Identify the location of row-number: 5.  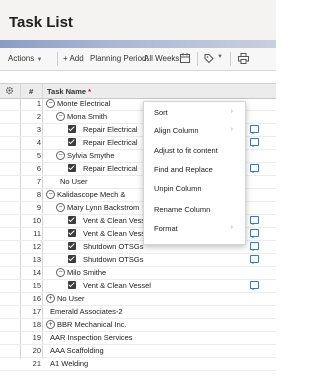
(38, 155).